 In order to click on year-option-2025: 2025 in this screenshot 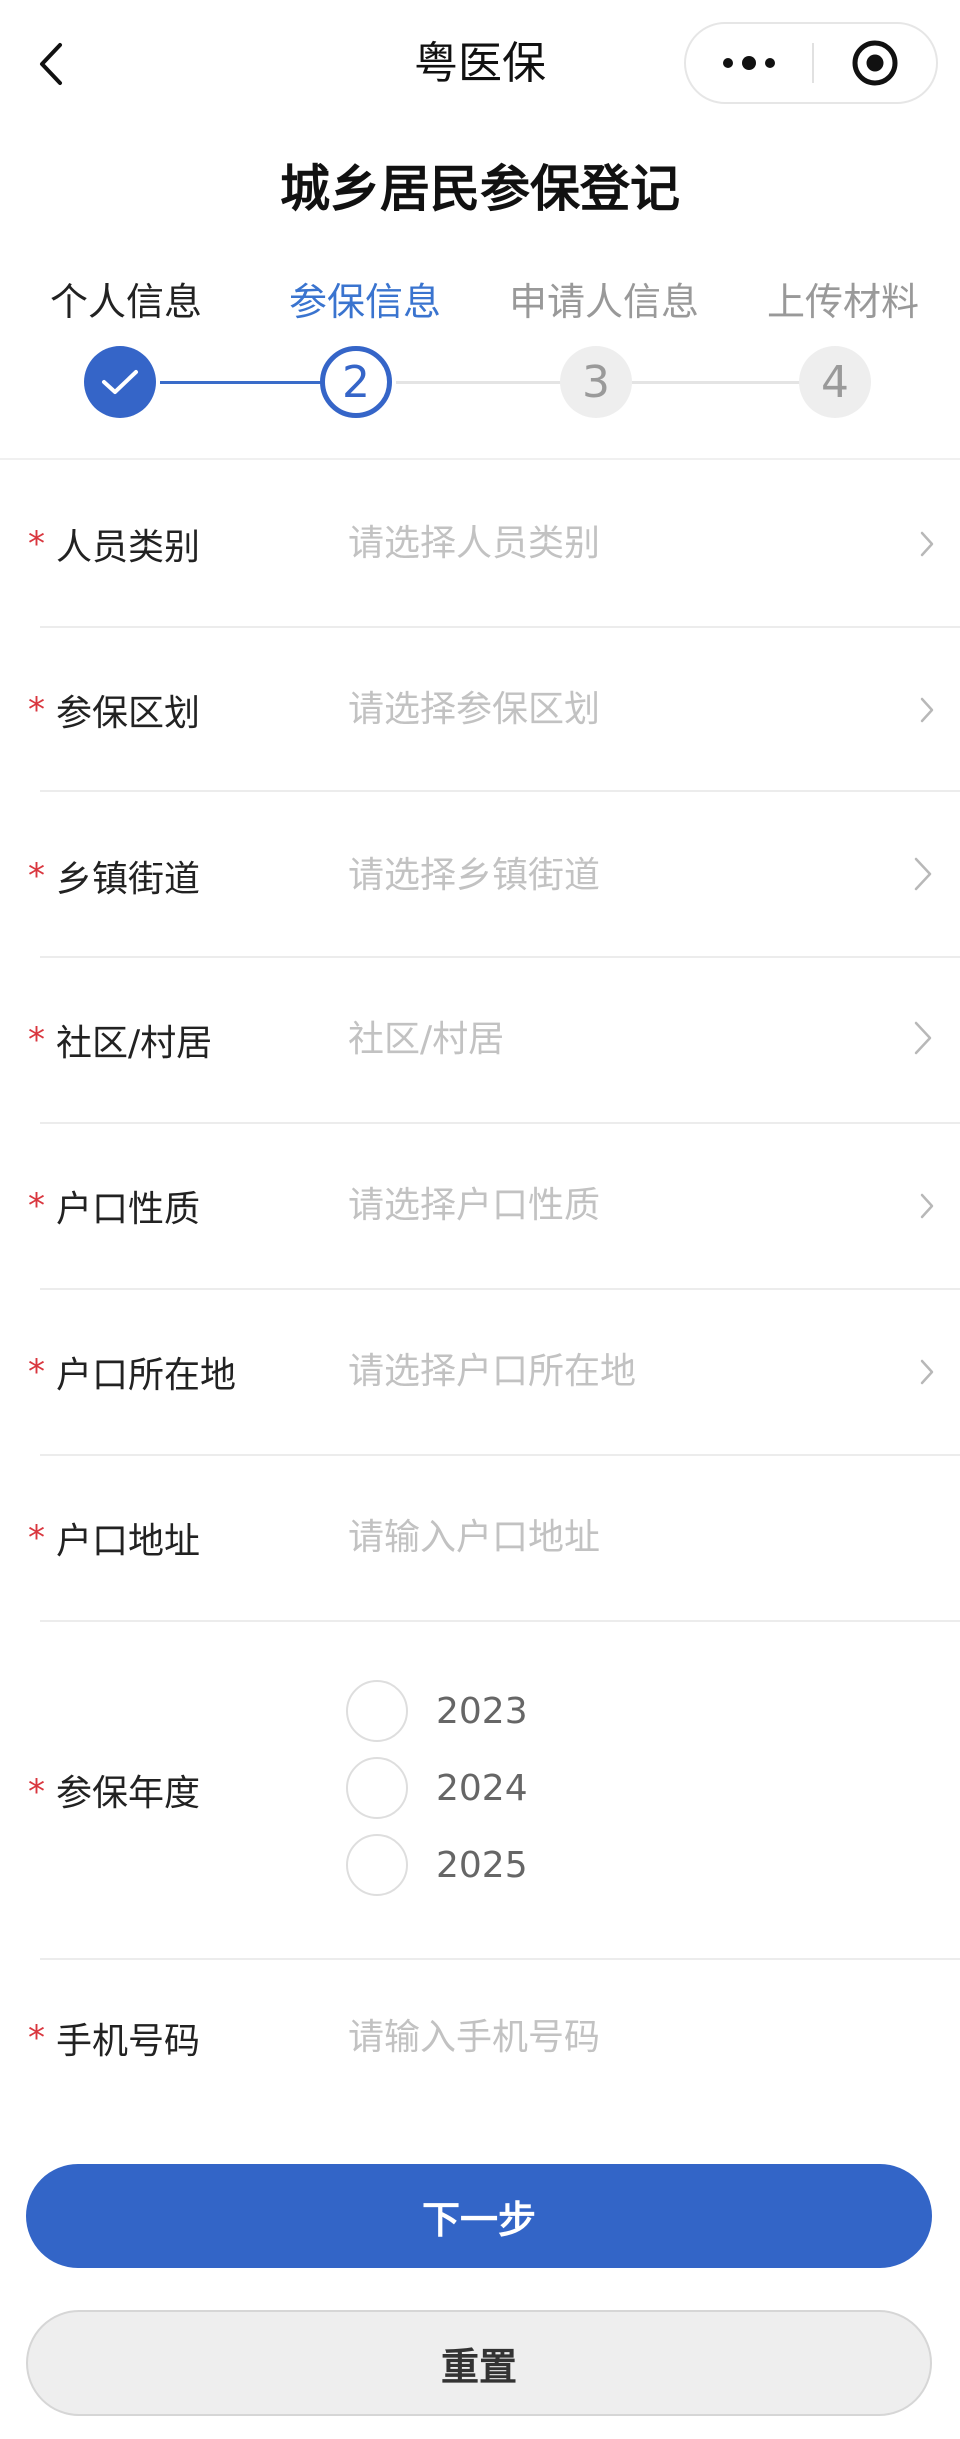, I will do `click(437, 1865)`.